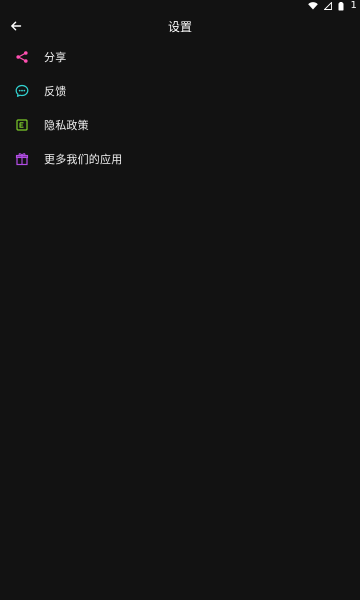 This screenshot has width=360, height=600. What do you see at coordinates (66, 125) in the screenshot?
I see `menu-item-label: 隐私政策` at bounding box center [66, 125].